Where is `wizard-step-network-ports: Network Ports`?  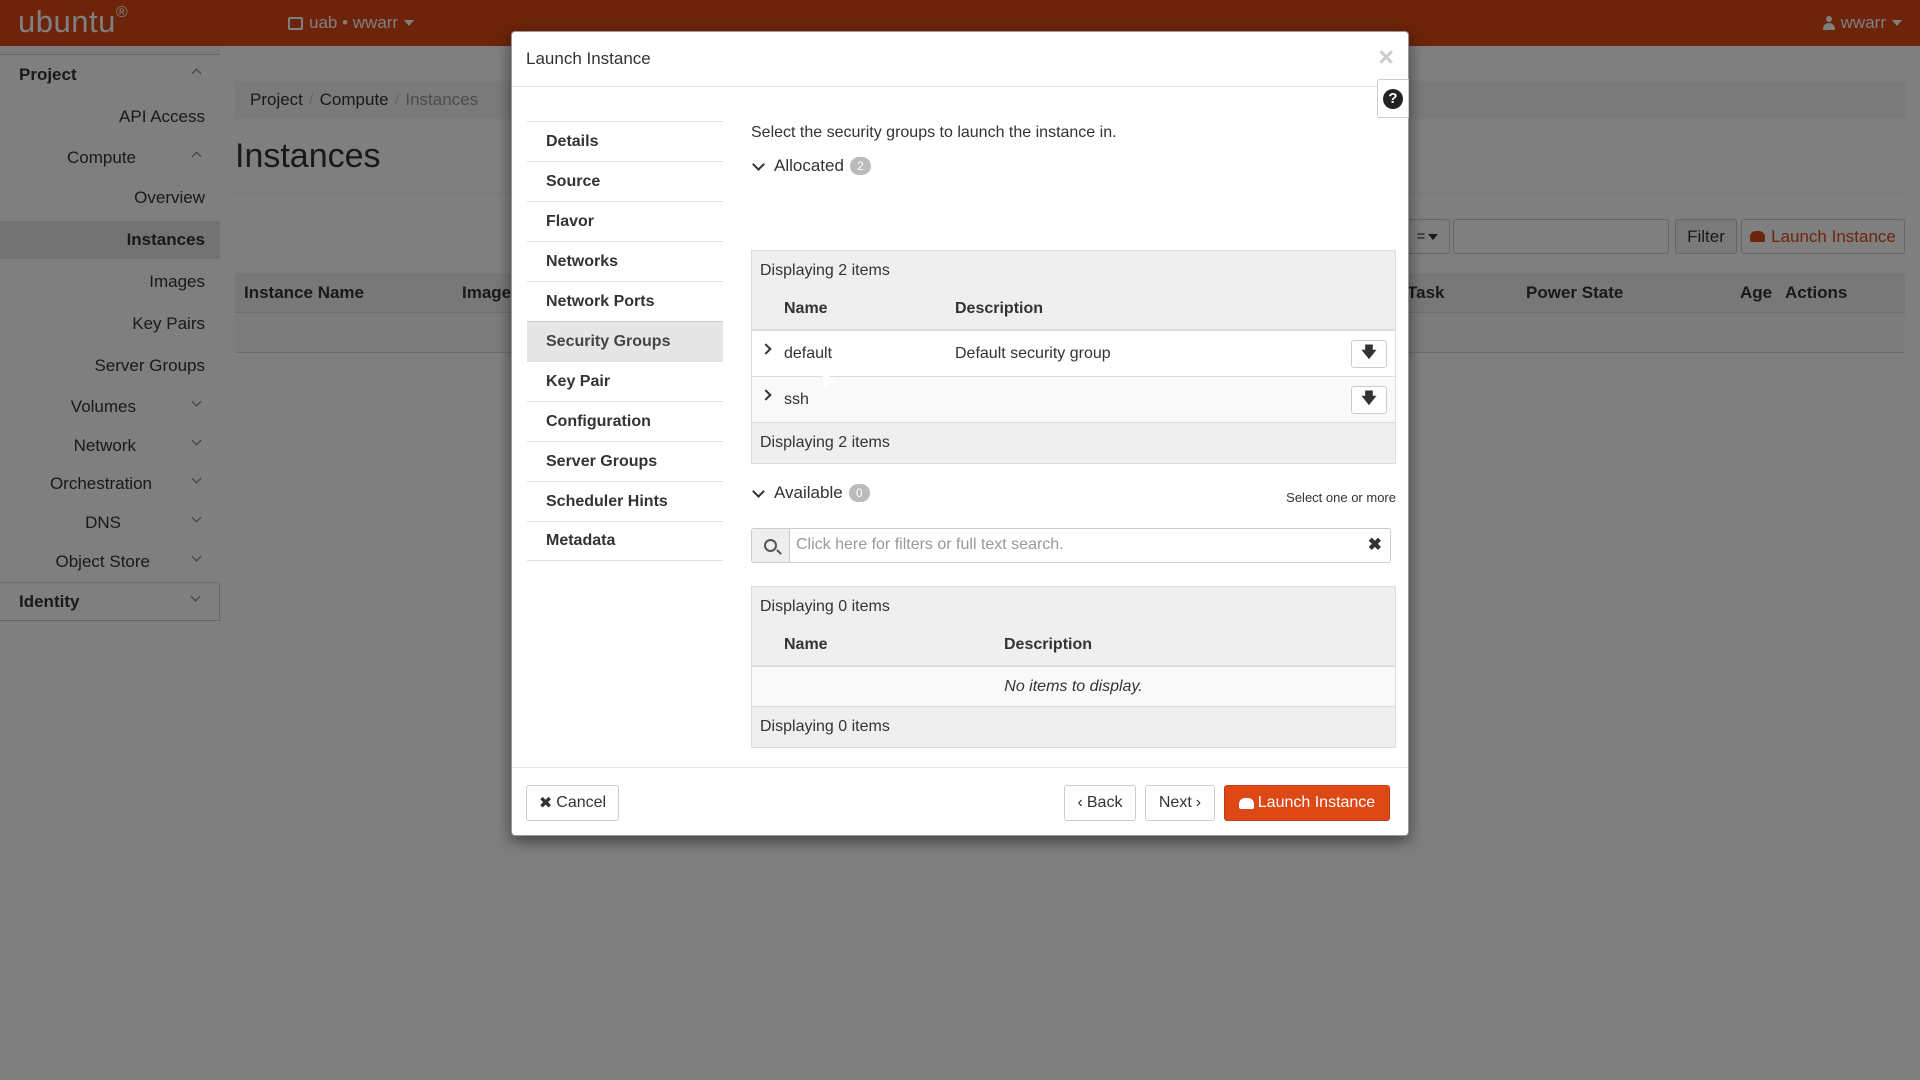
wizard-step-network-ports: Network Ports is located at coordinates (625, 301).